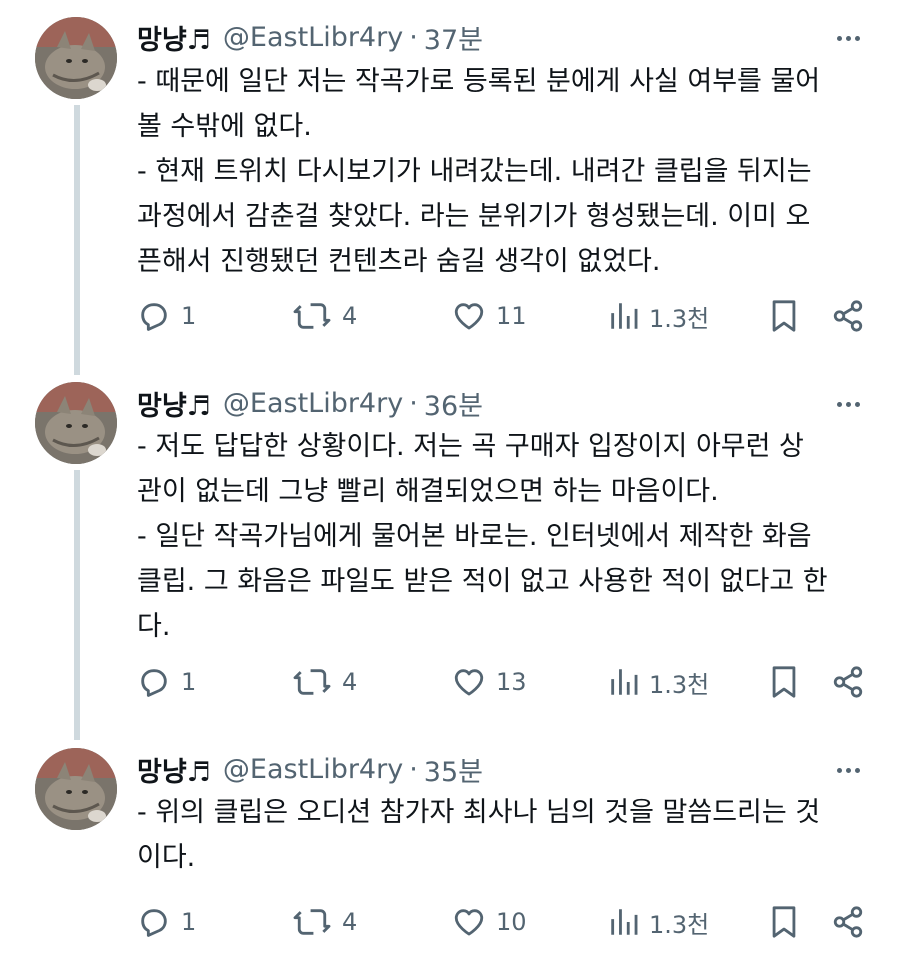 Image resolution: width=900 pixels, height=963 pixels. What do you see at coordinates (511, 922) in the screenshot?
I see `like-count: 10` at bounding box center [511, 922].